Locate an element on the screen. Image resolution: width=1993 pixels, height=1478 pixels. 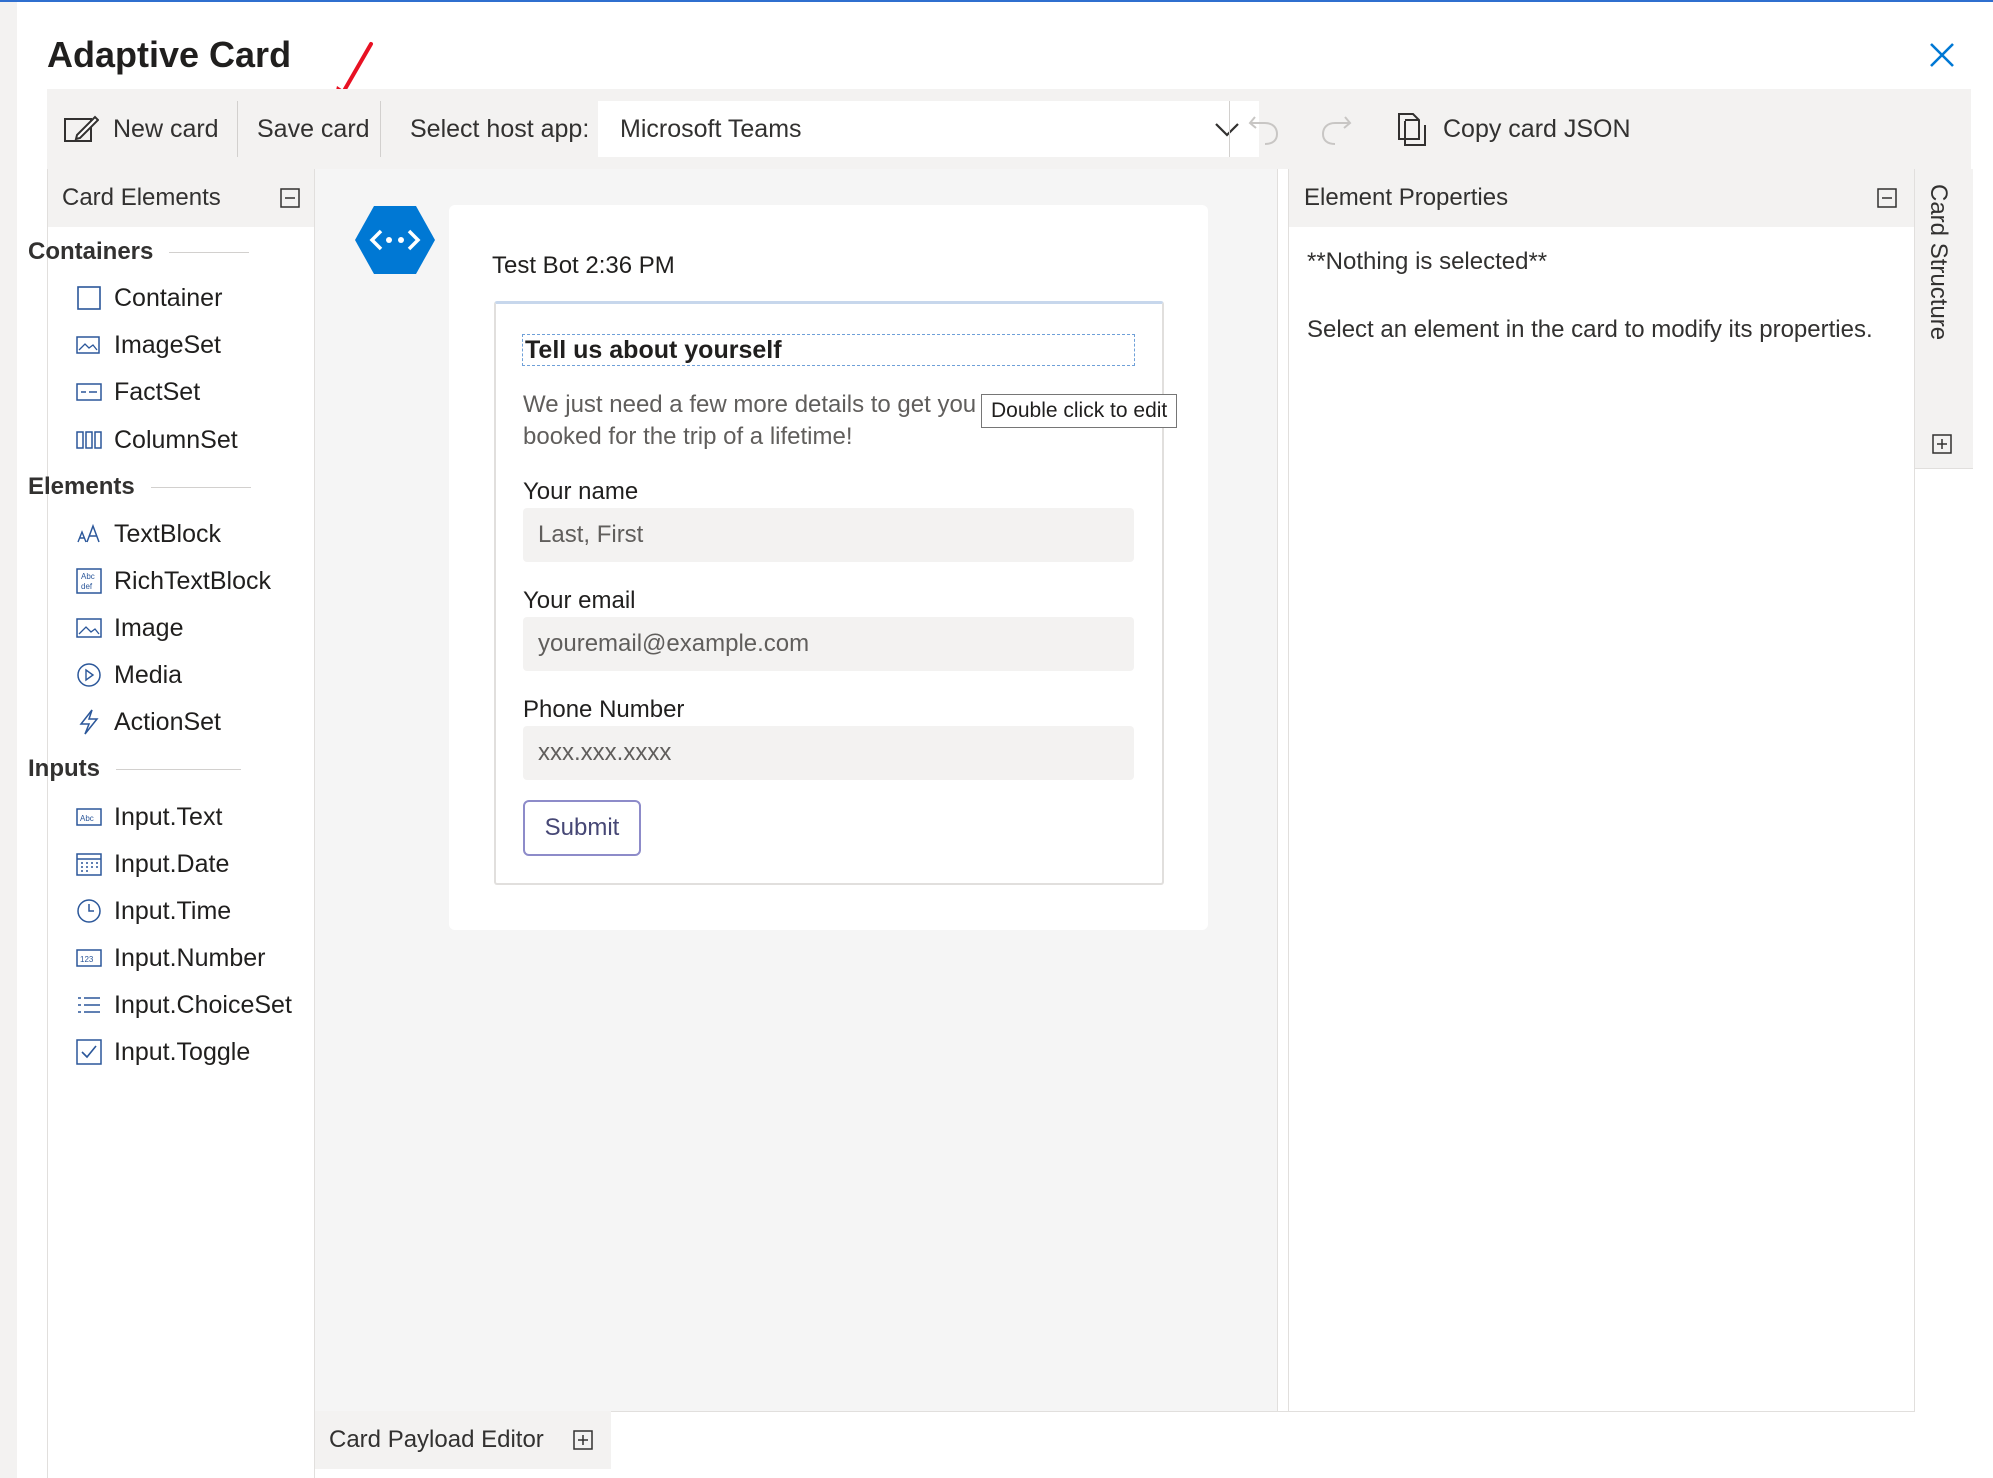
element-imageset: ImageSet is located at coordinates (148, 345).